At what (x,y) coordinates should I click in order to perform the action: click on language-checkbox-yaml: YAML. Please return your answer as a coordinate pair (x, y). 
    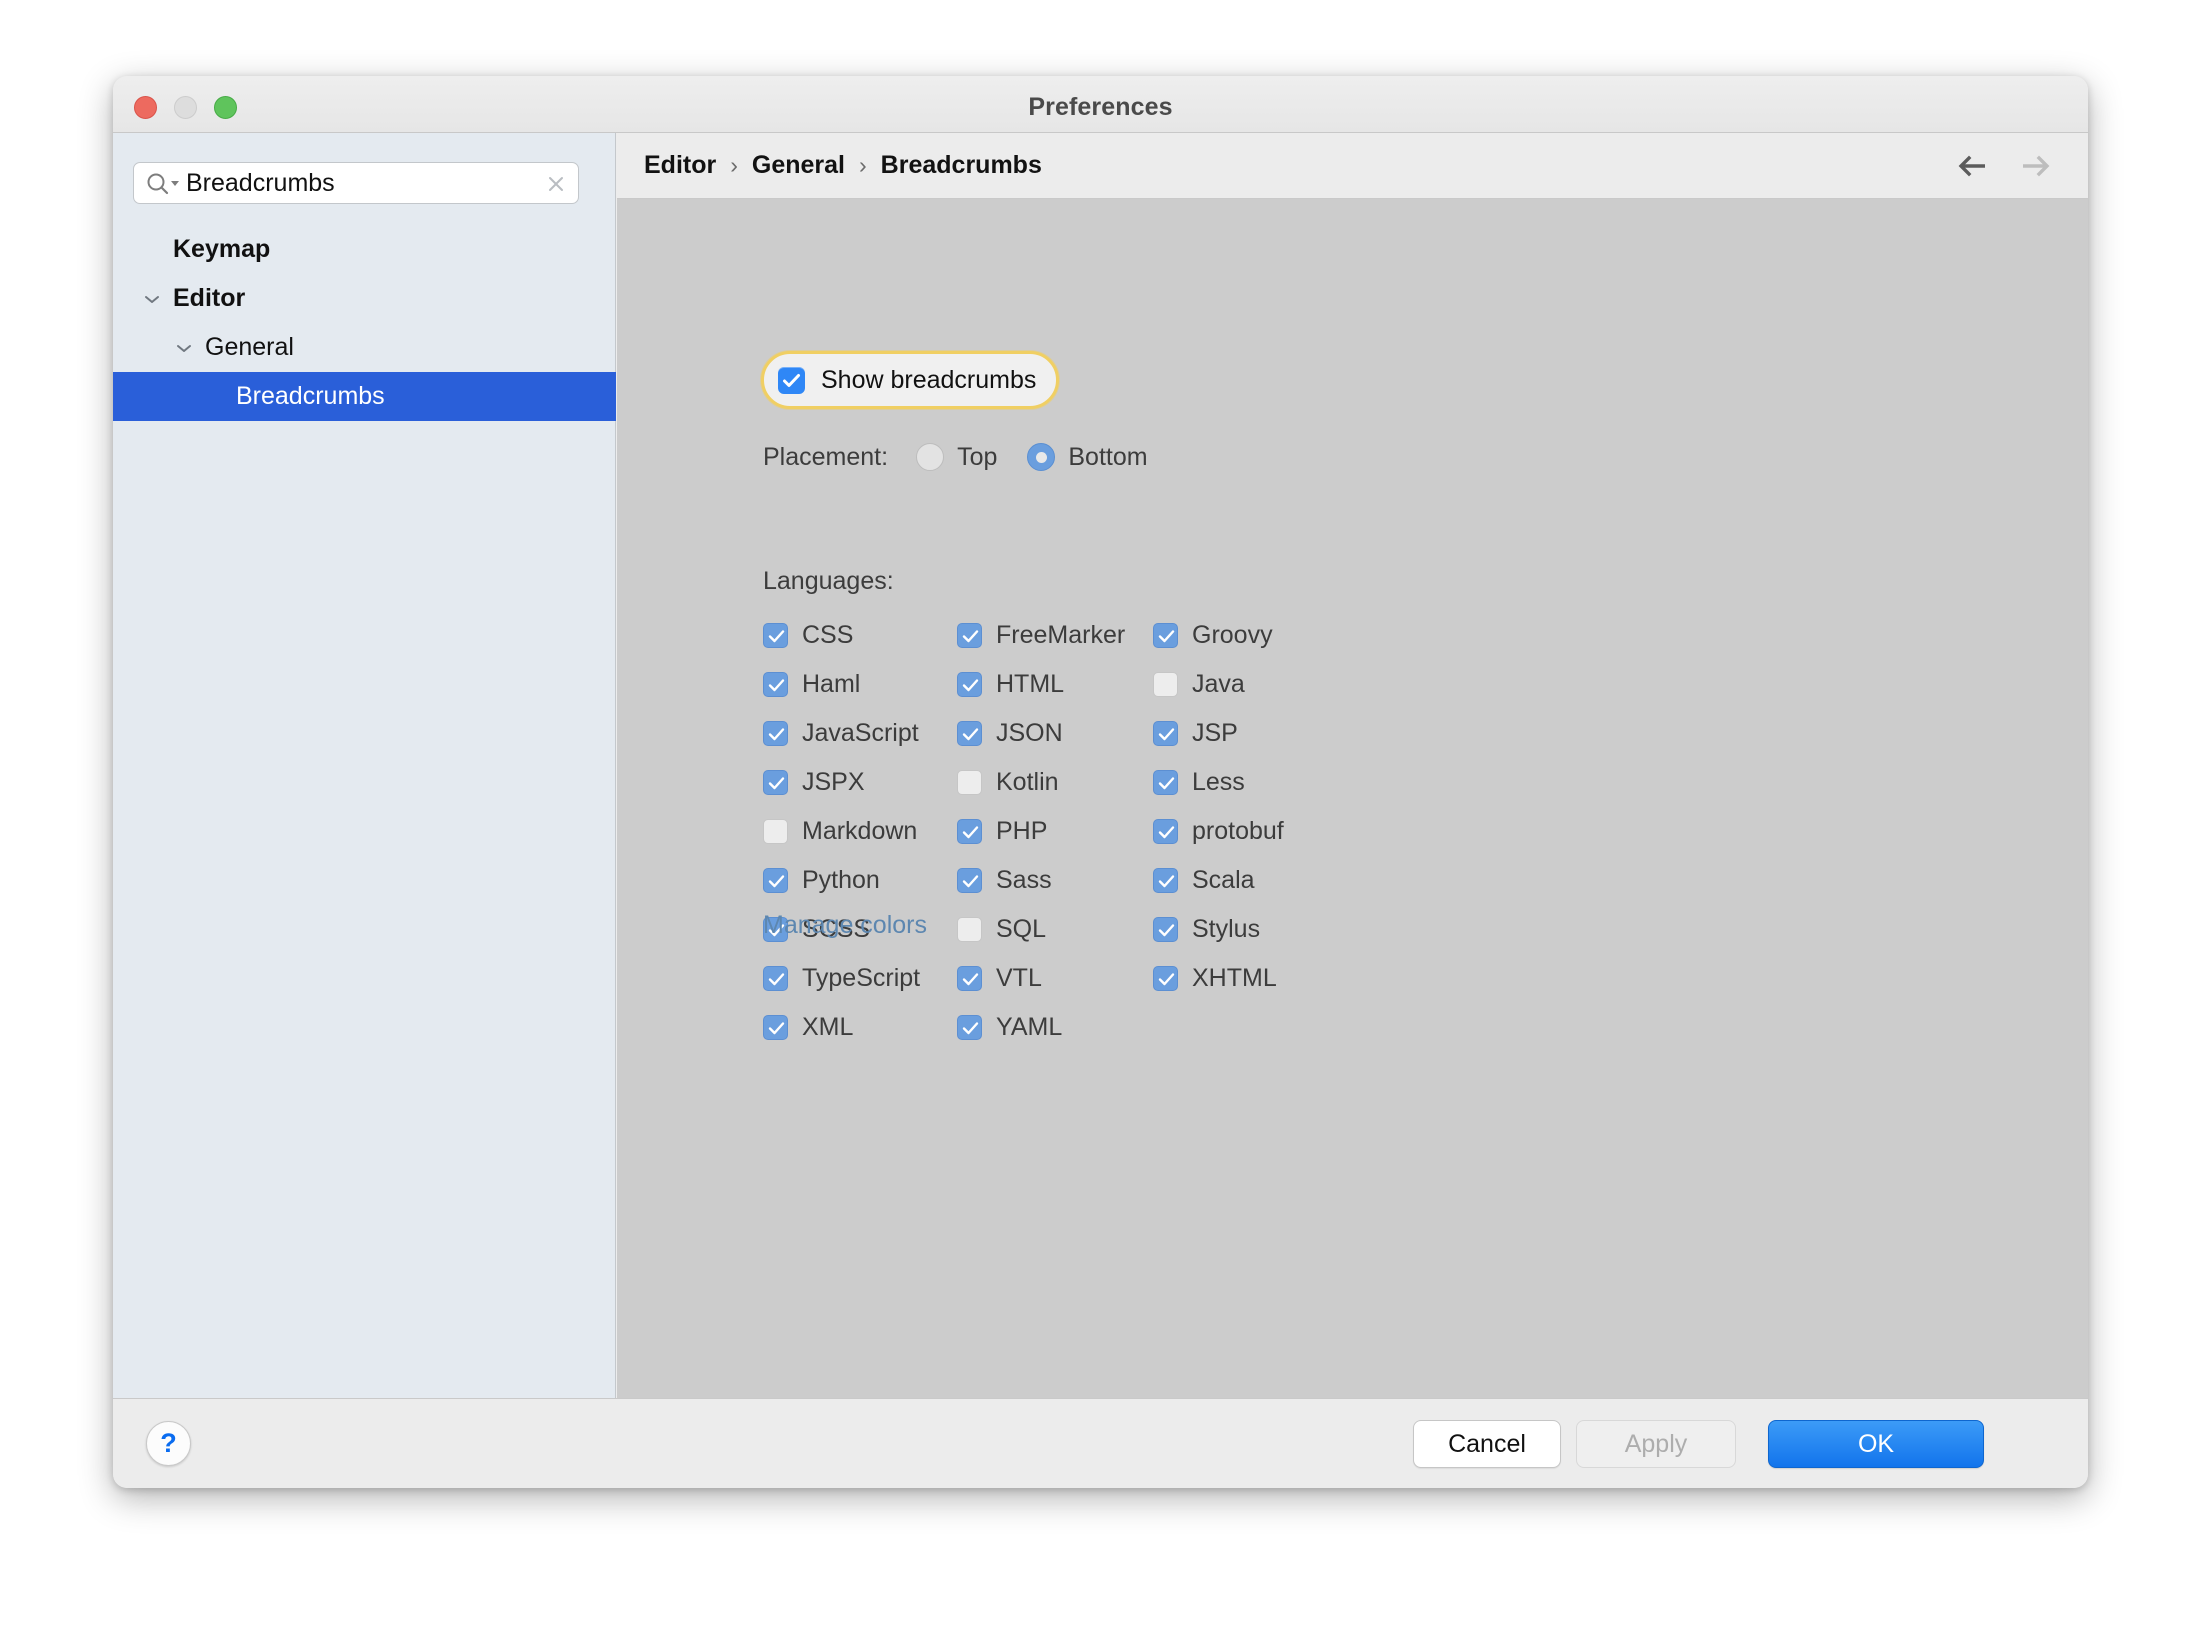
    Looking at the image, I should click on (1055, 1027).